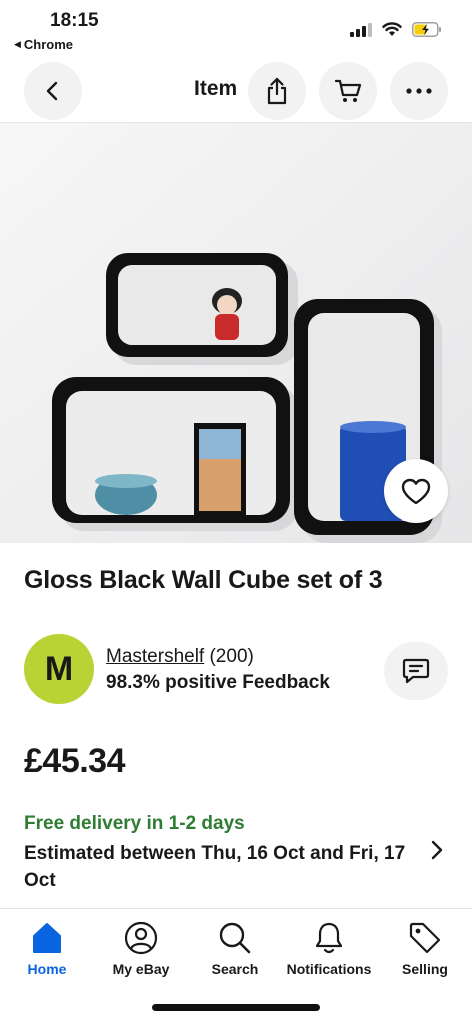  I want to click on tag-icon, so click(425, 938).